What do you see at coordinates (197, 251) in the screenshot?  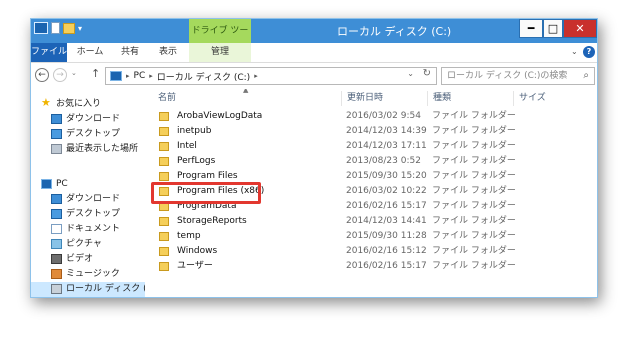 I see `file-name: Windows` at bounding box center [197, 251].